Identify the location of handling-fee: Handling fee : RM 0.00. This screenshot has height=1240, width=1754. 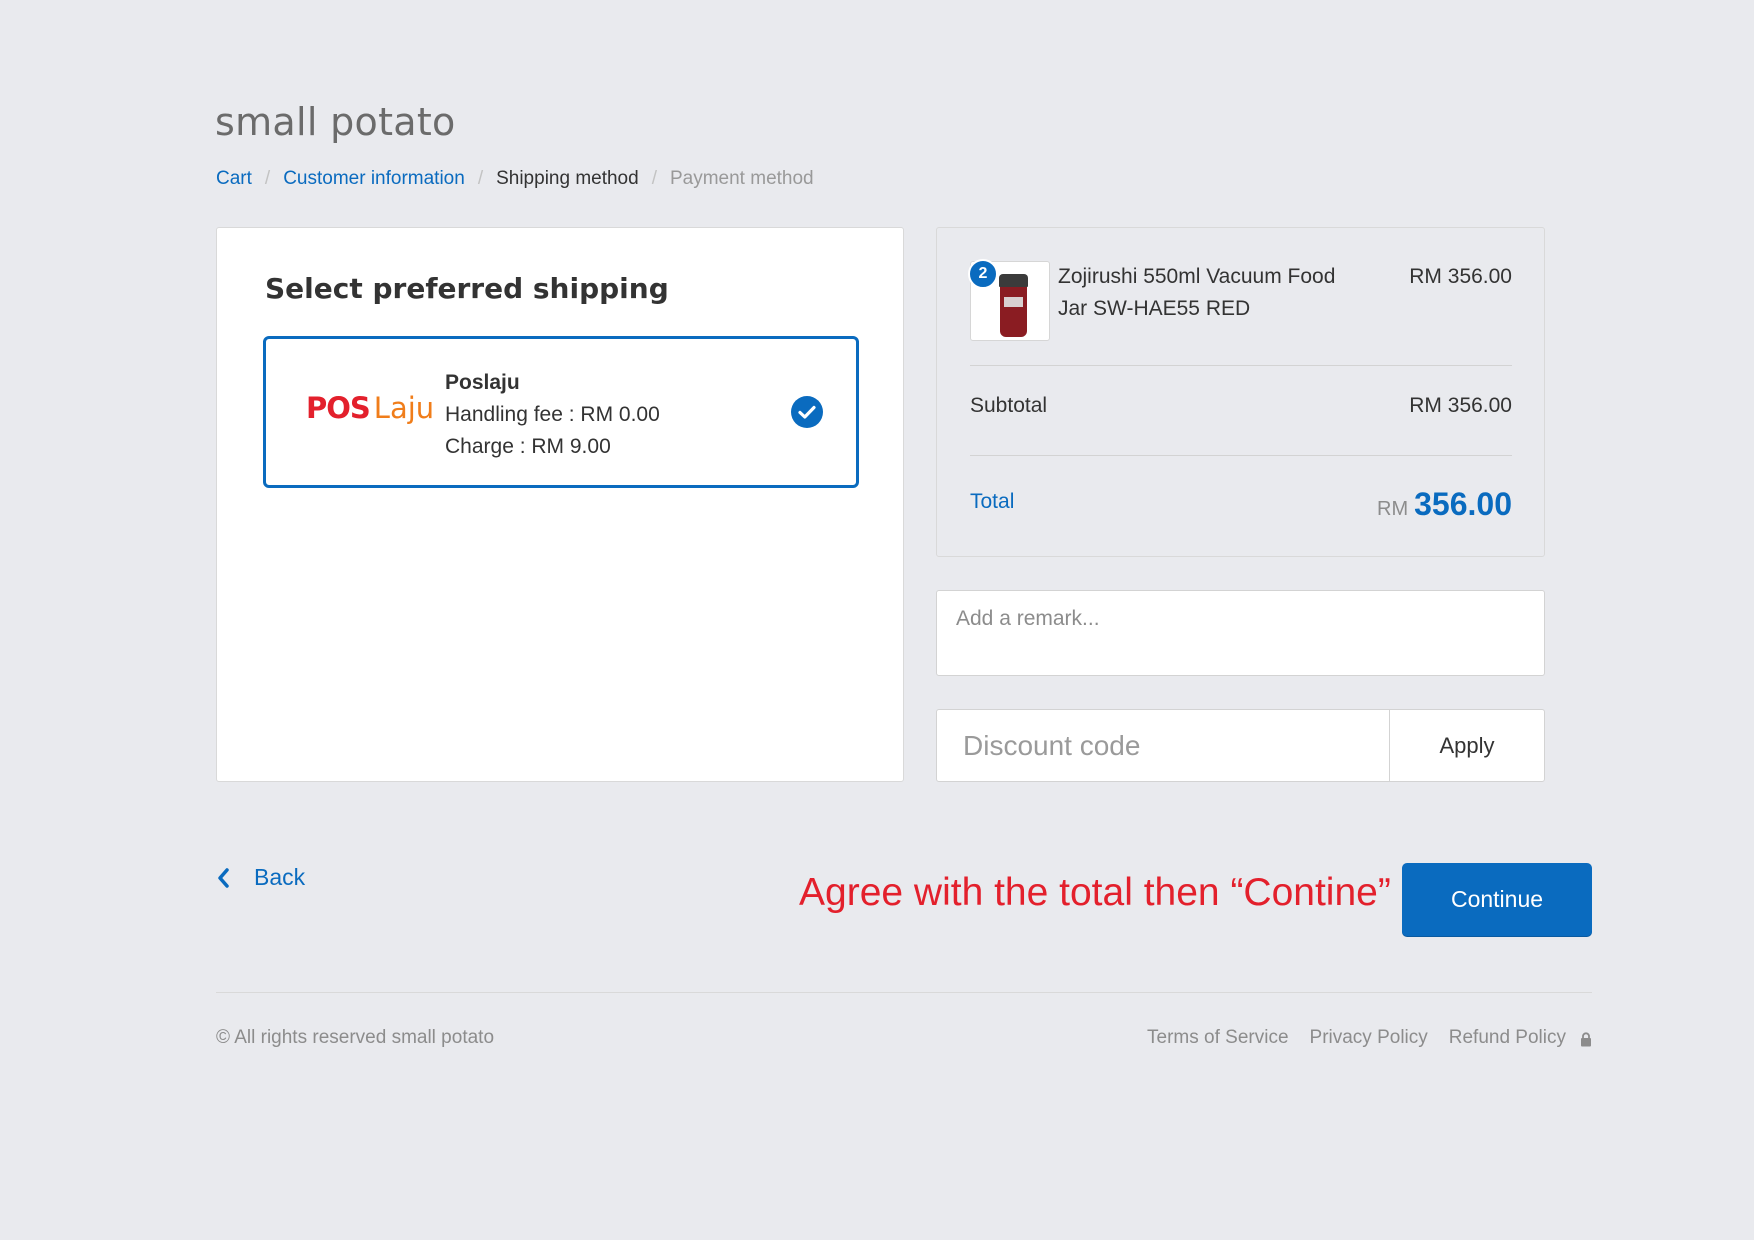
(552, 414).